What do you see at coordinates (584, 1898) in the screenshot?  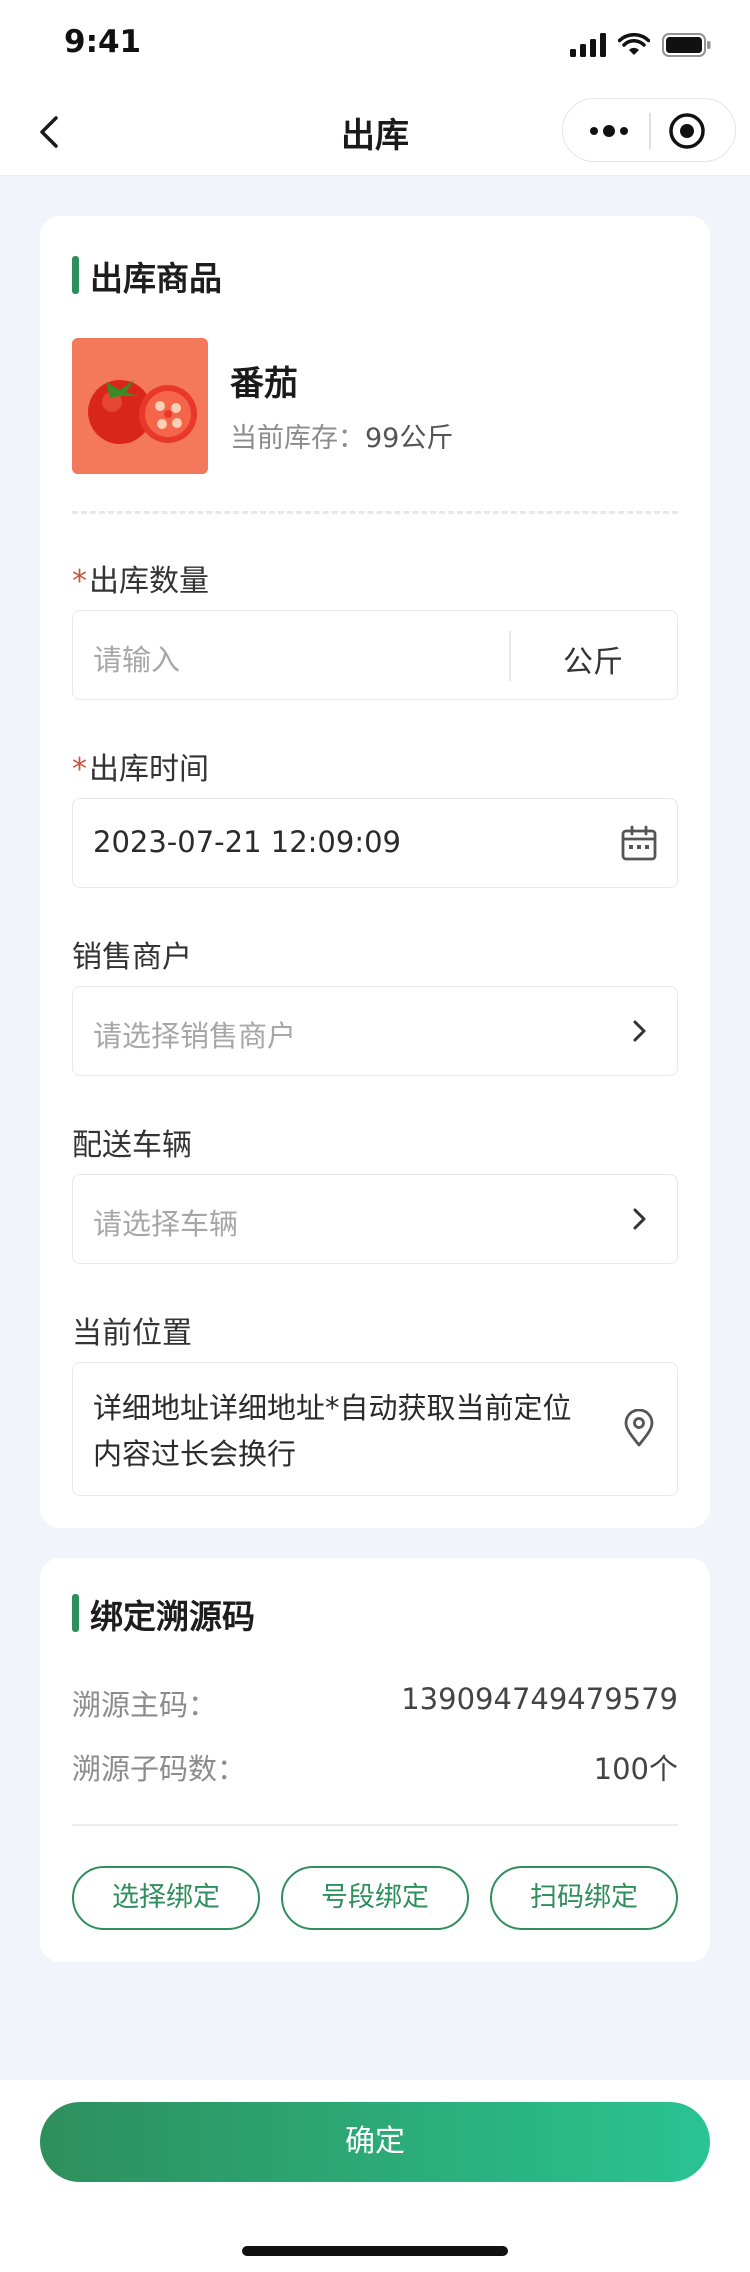 I see `scan-bind-button: 扫码绑定` at bounding box center [584, 1898].